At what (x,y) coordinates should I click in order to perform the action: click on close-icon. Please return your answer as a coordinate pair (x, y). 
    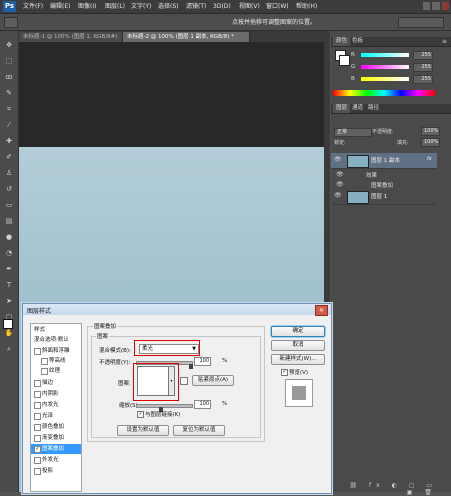
    Looking at the image, I should click on (445, 6).